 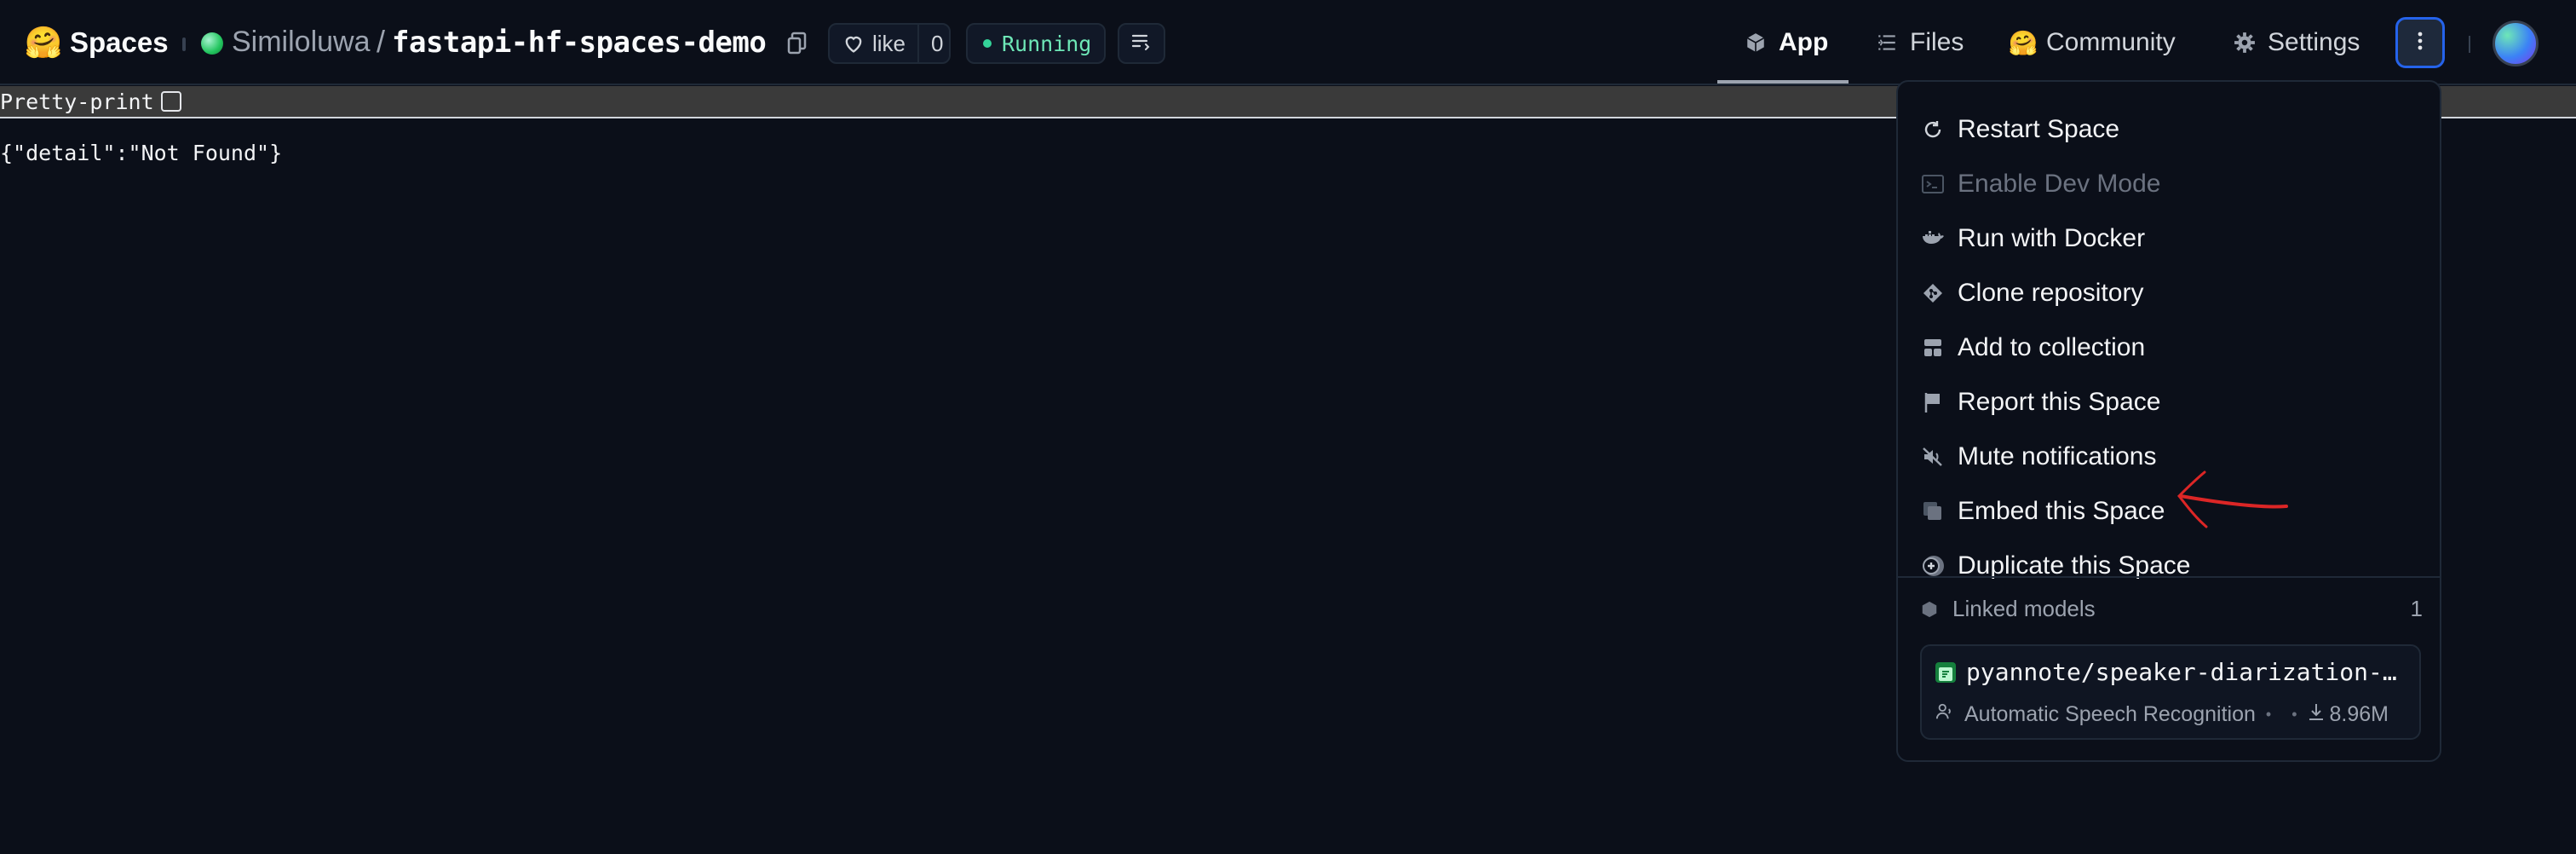 I want to click on like-button: like 0, so click(x=890, y=43).